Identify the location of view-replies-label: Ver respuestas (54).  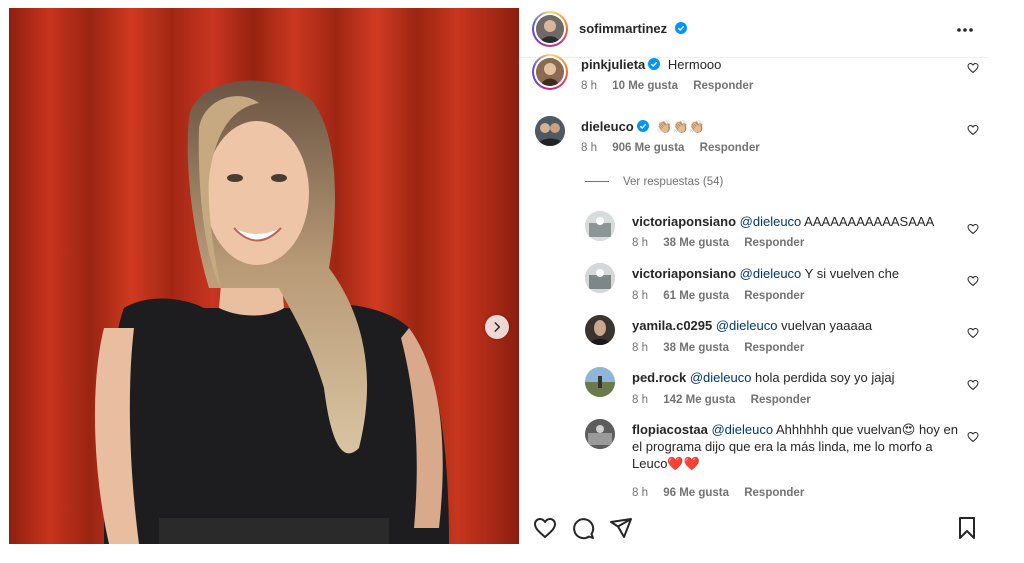
(673, 182).